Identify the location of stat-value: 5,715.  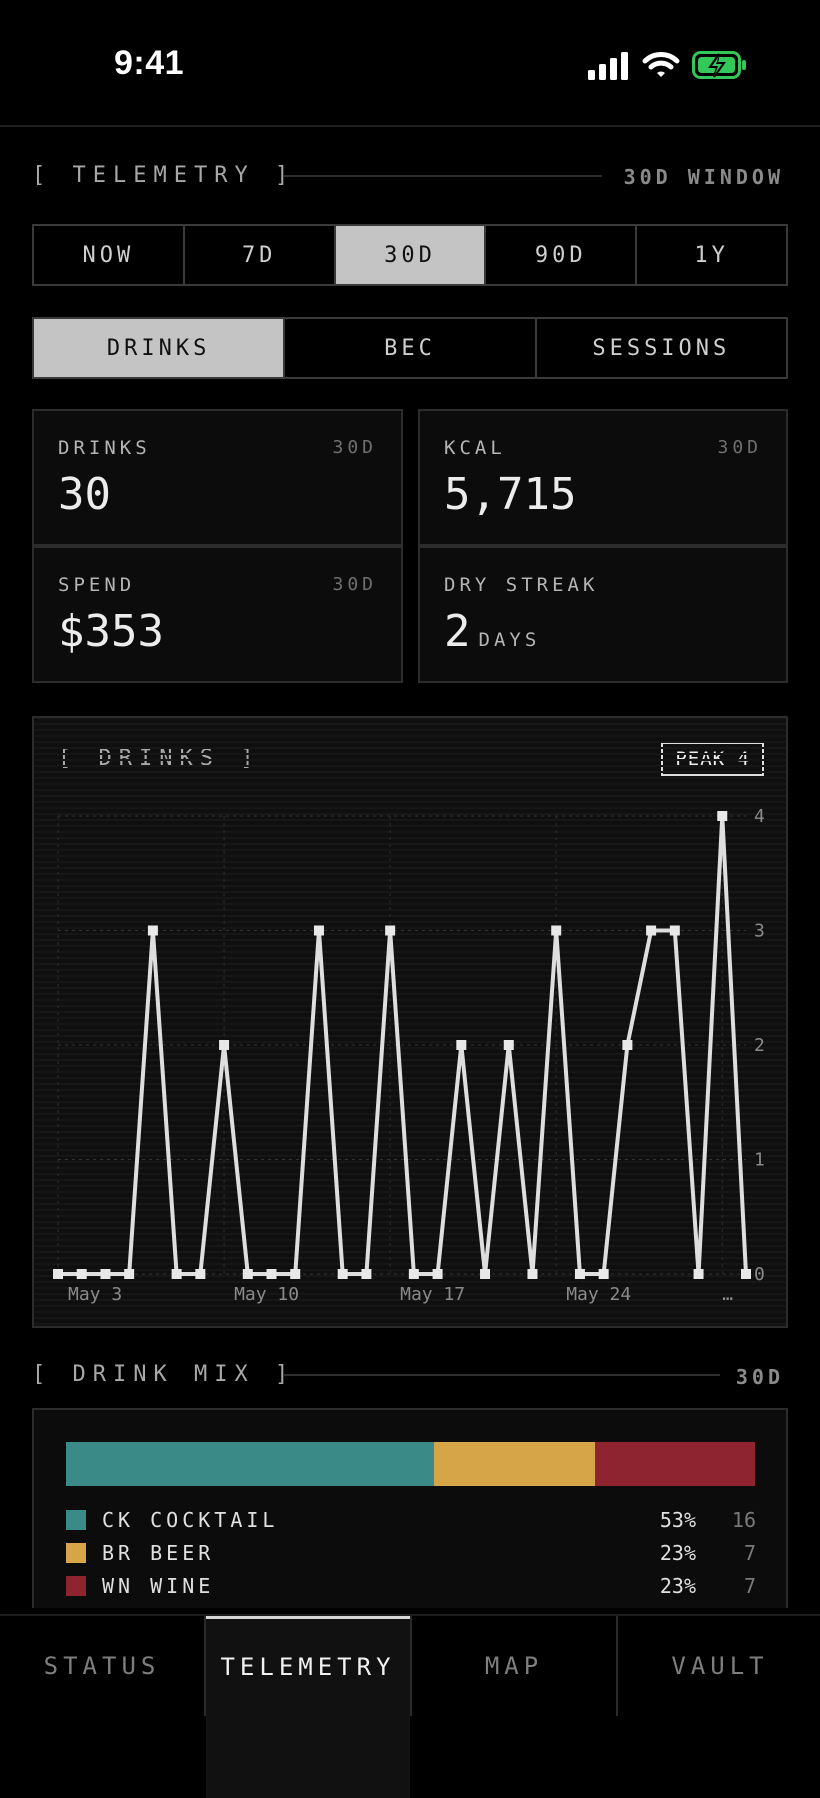
(510, 494).